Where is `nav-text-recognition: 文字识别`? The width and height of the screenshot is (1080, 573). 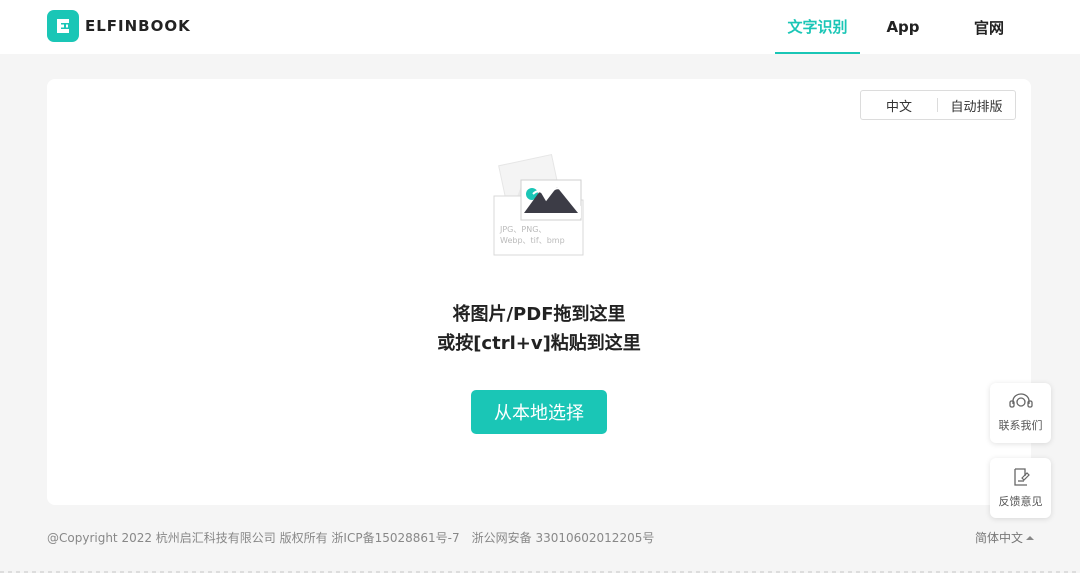 nav-text-recognition: 文字识别 is located at coordinates (817, 27).